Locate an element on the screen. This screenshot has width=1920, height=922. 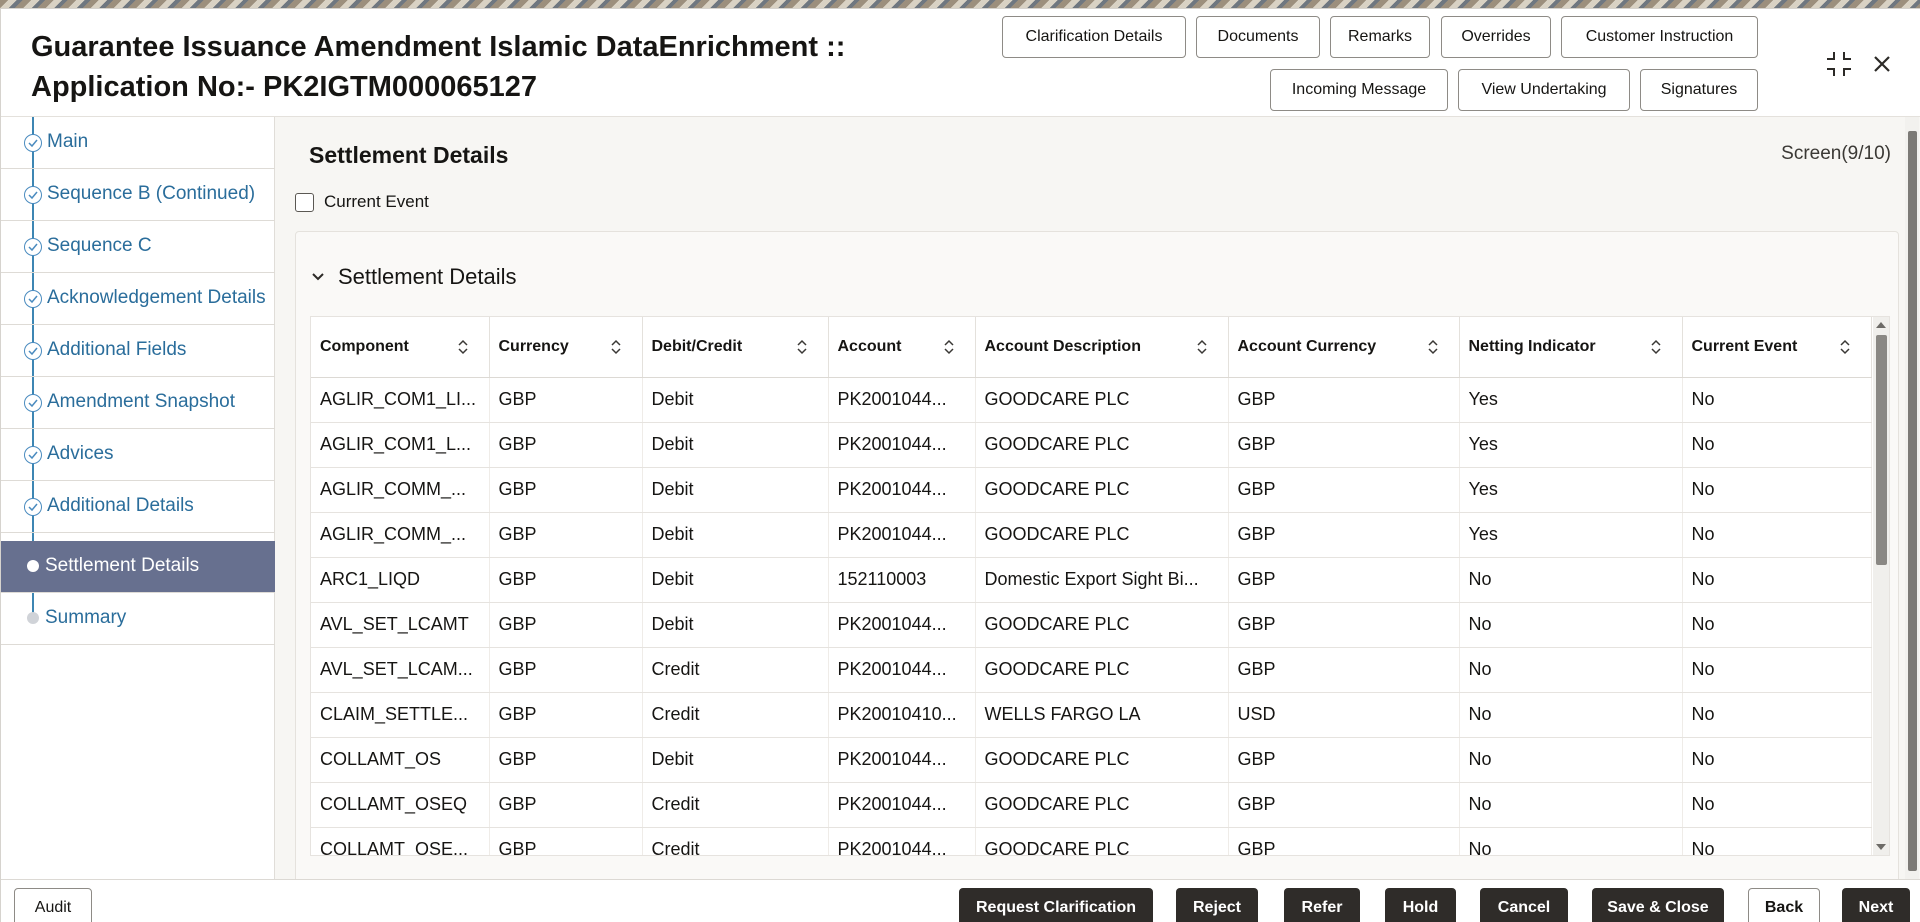
incoming-message-button: Incoming Message is located at coordinates (1359, 90).